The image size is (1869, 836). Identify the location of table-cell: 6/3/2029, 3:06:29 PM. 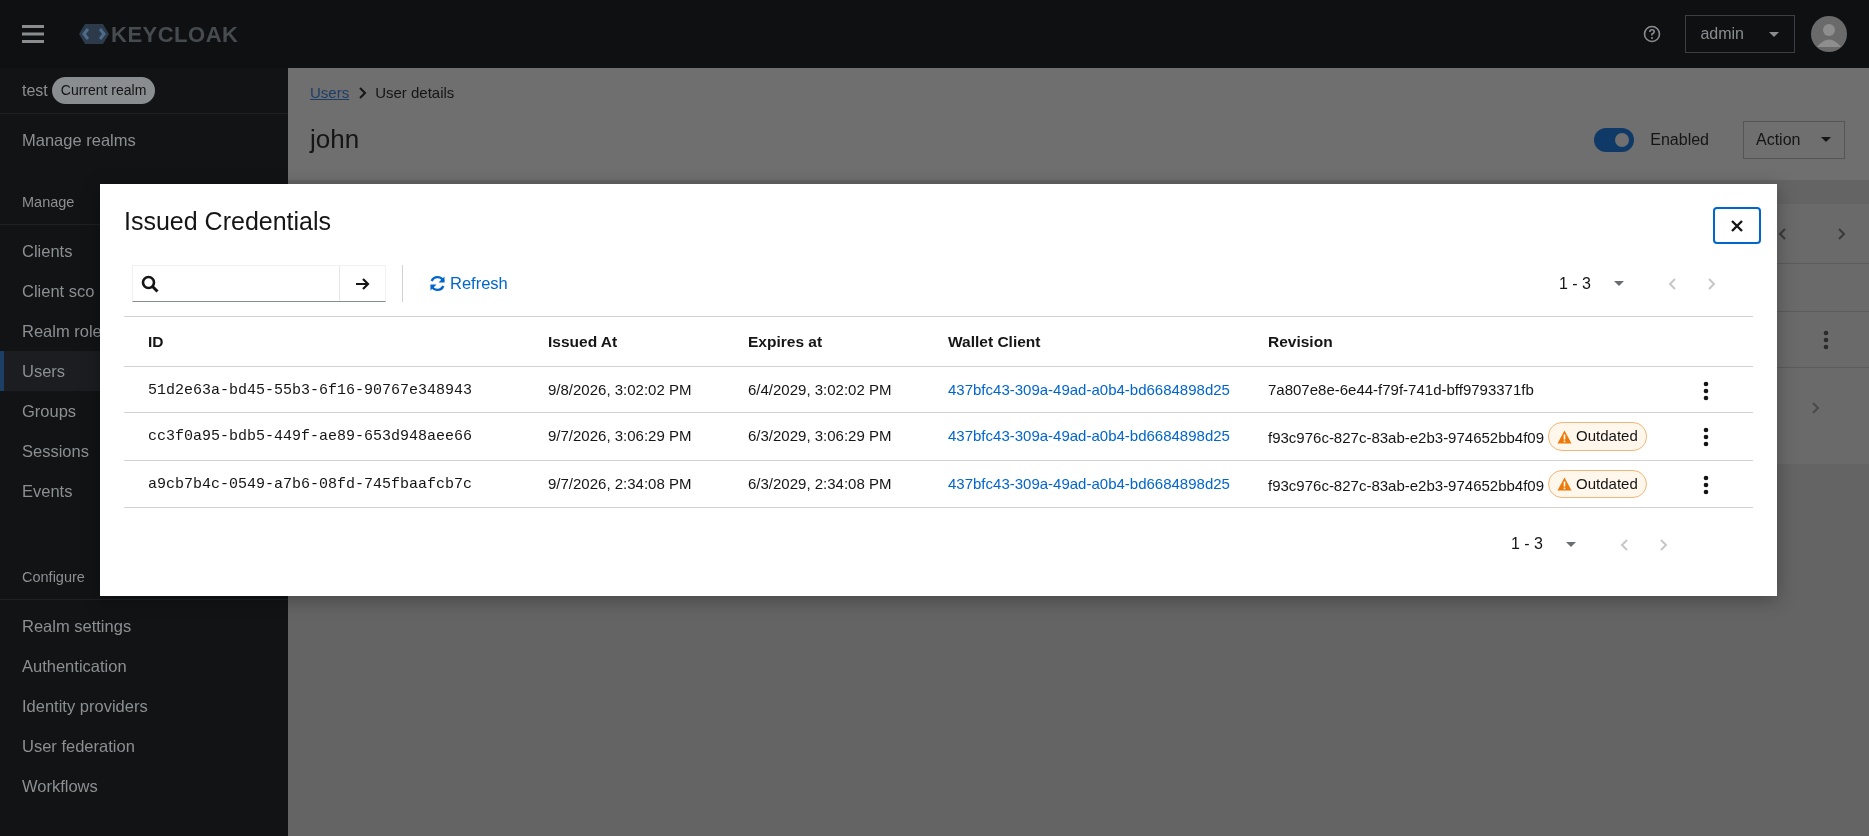
(820, 436).